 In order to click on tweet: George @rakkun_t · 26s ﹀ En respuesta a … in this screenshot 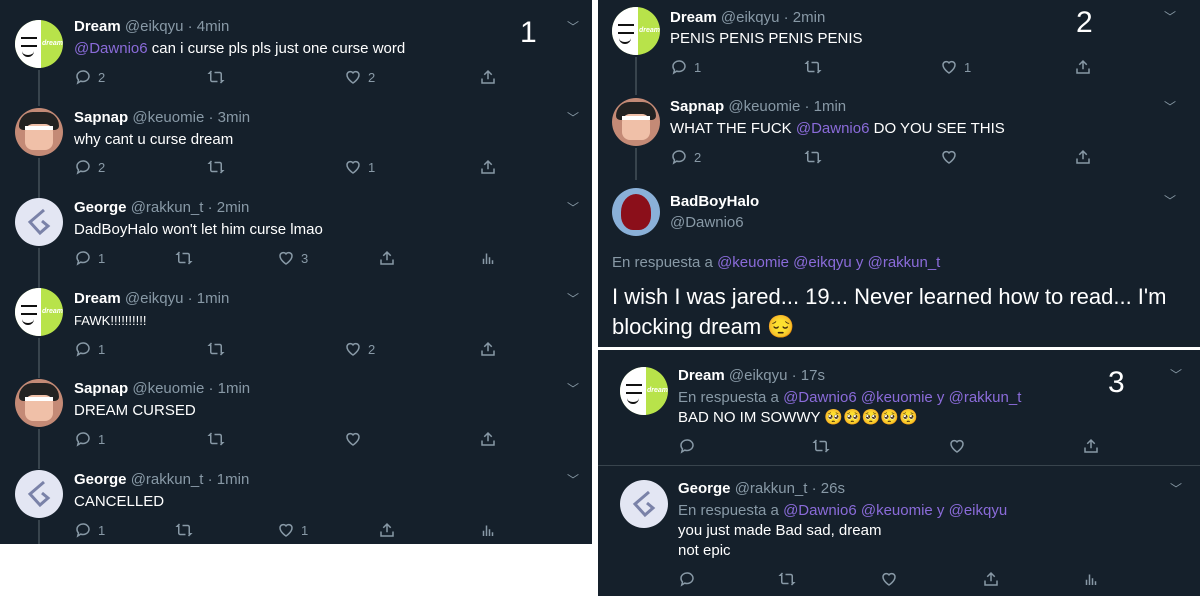, I will do `click(899, 531)`.